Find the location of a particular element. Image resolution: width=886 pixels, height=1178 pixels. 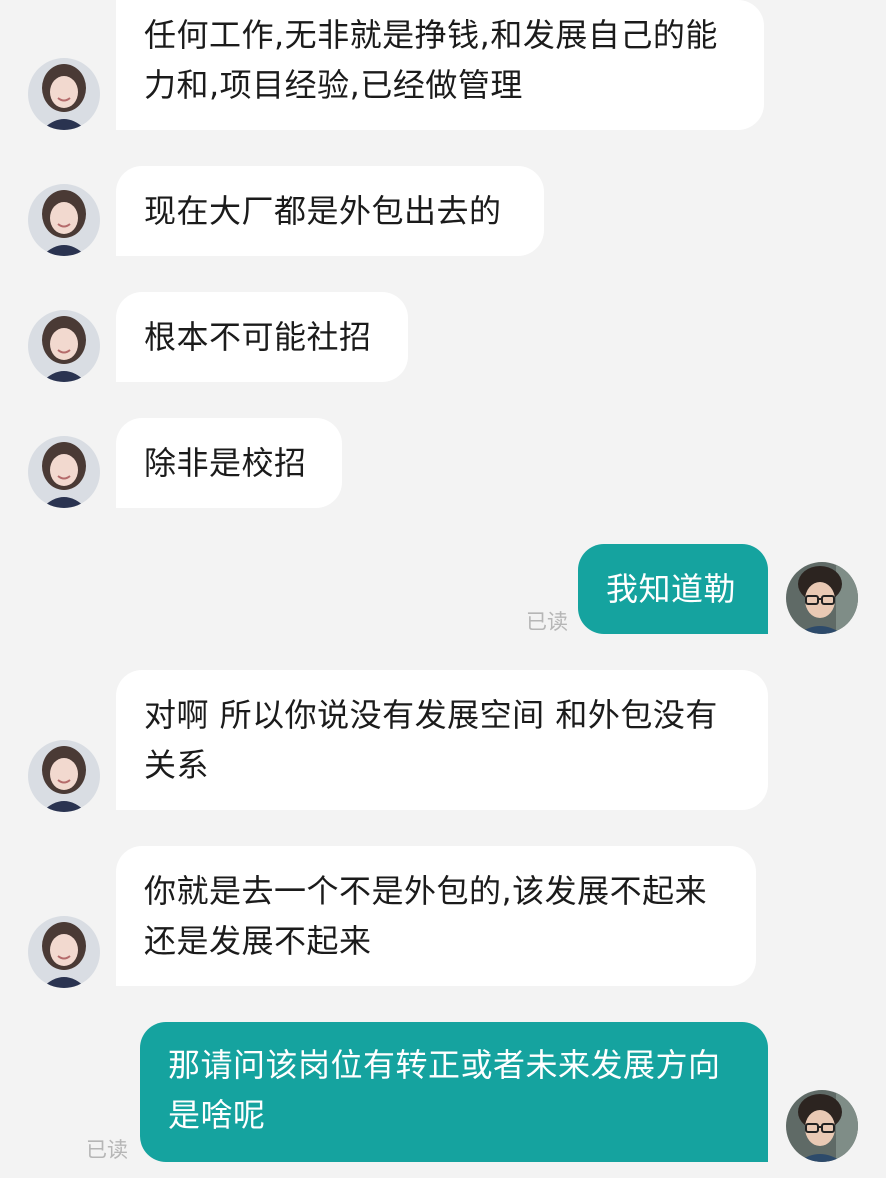

message-row: 根本不可能社招 is located at coordinates (443, 338).